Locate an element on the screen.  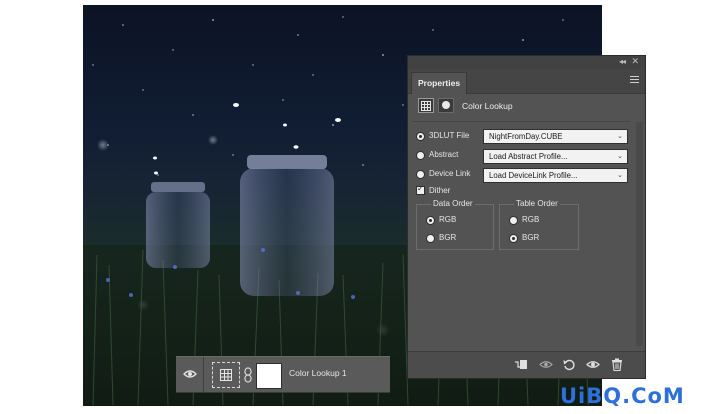
layer-mask-thumbnail is located at coordinates (269, 376).